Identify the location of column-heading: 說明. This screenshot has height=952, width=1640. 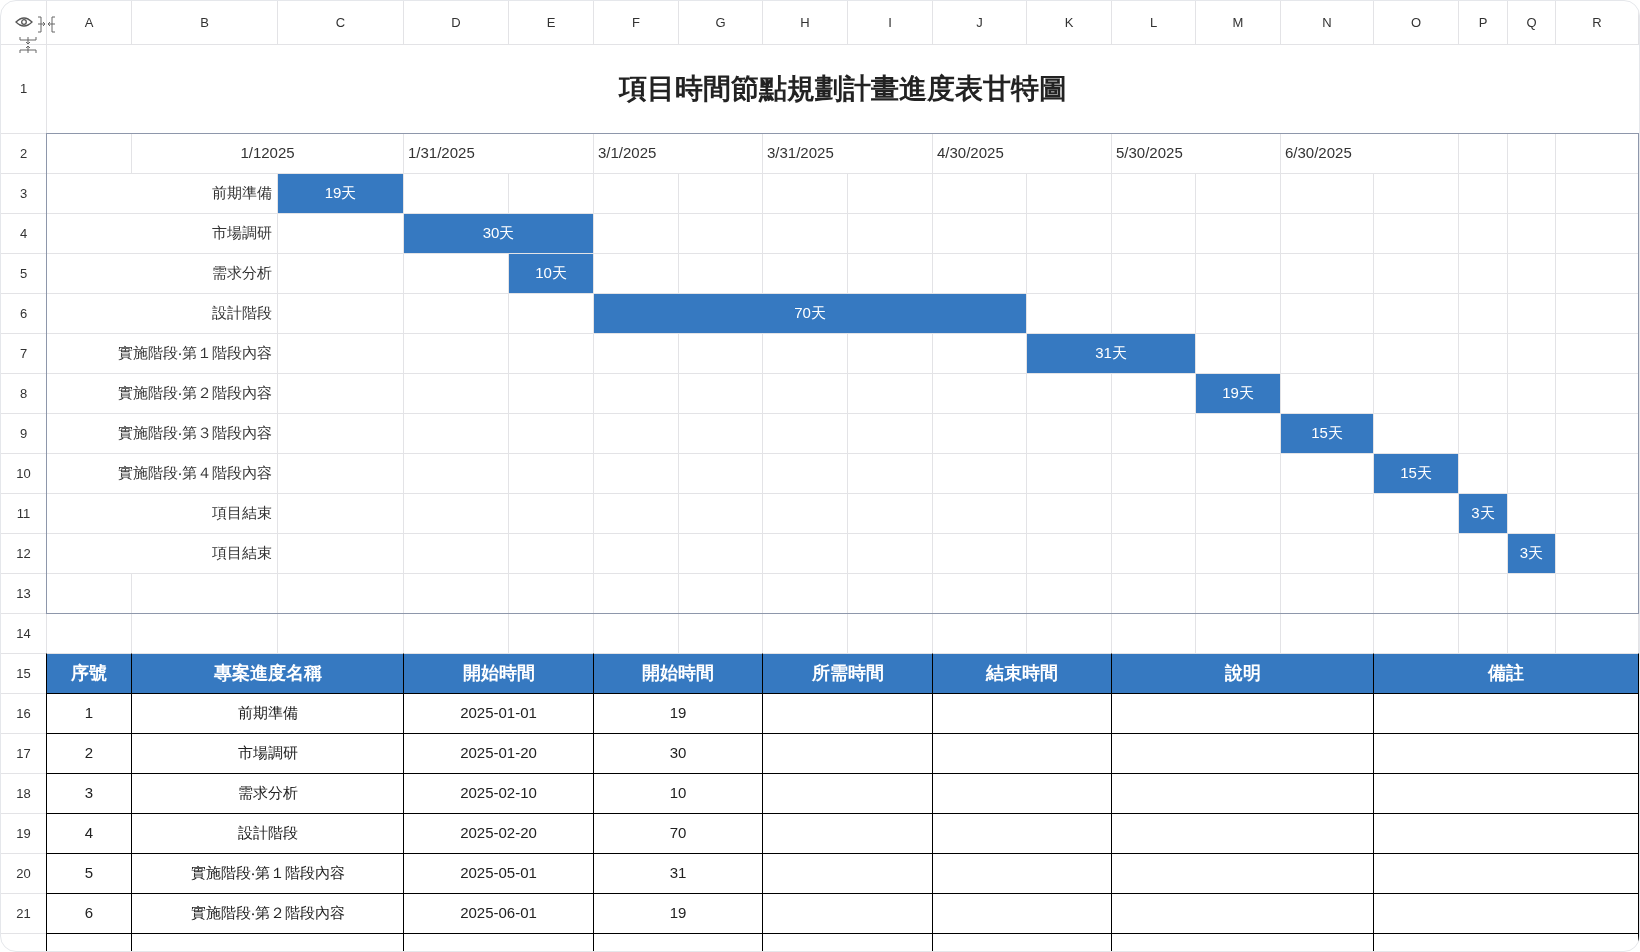
(1242, 673).